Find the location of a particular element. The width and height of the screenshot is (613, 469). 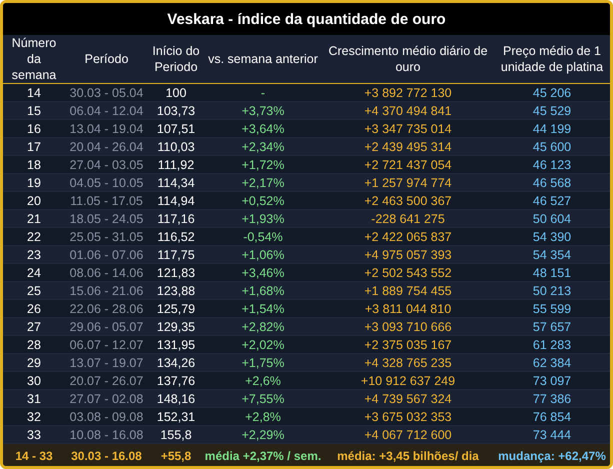

column-header: Início do Periodo is located at coordinates (176, 59).